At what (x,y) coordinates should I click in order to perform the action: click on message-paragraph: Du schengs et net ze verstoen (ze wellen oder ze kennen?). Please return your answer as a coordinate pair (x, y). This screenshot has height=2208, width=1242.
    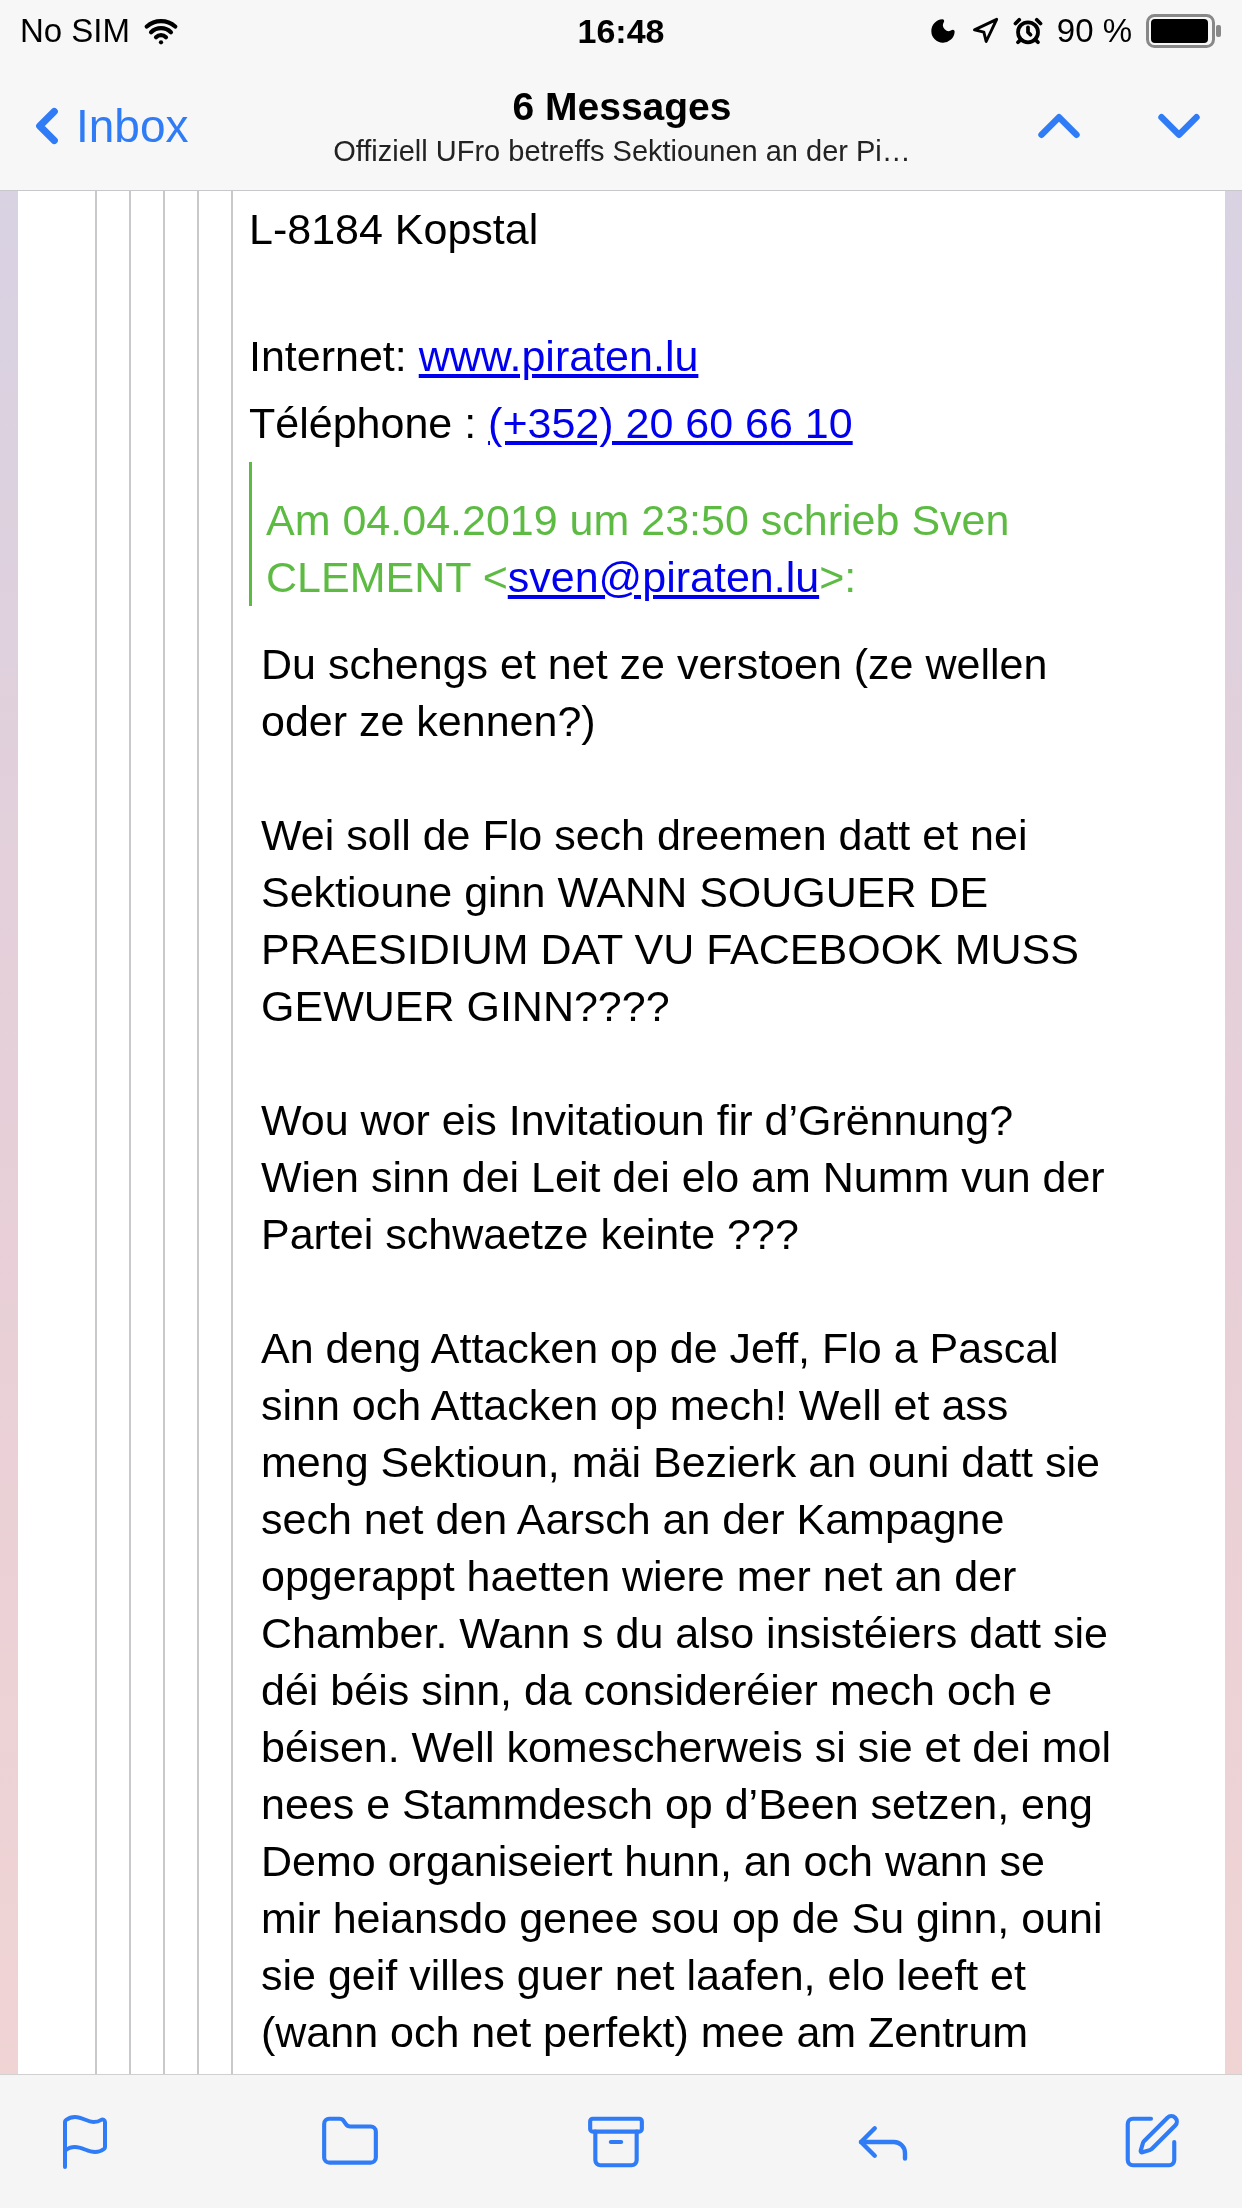
    Looking at the image, I should click on (655, 693).